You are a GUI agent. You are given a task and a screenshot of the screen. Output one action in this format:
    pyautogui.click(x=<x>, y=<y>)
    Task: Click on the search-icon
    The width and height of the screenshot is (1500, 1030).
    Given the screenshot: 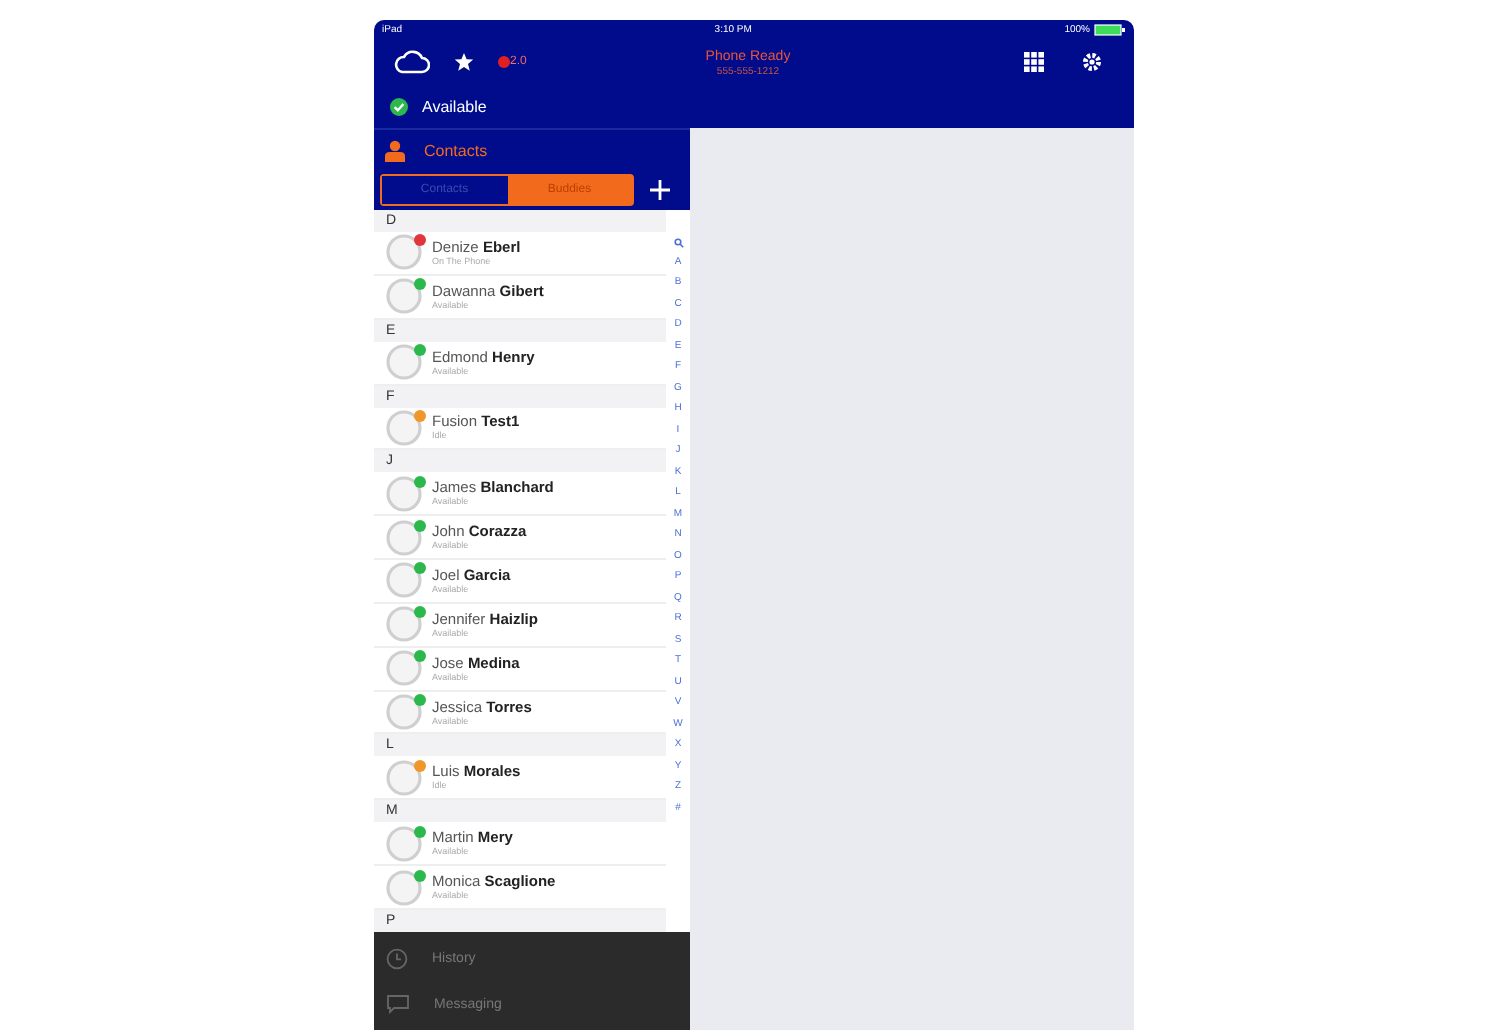 What is the action you would take?
    pyautogui.click(x=678, y=243)
    